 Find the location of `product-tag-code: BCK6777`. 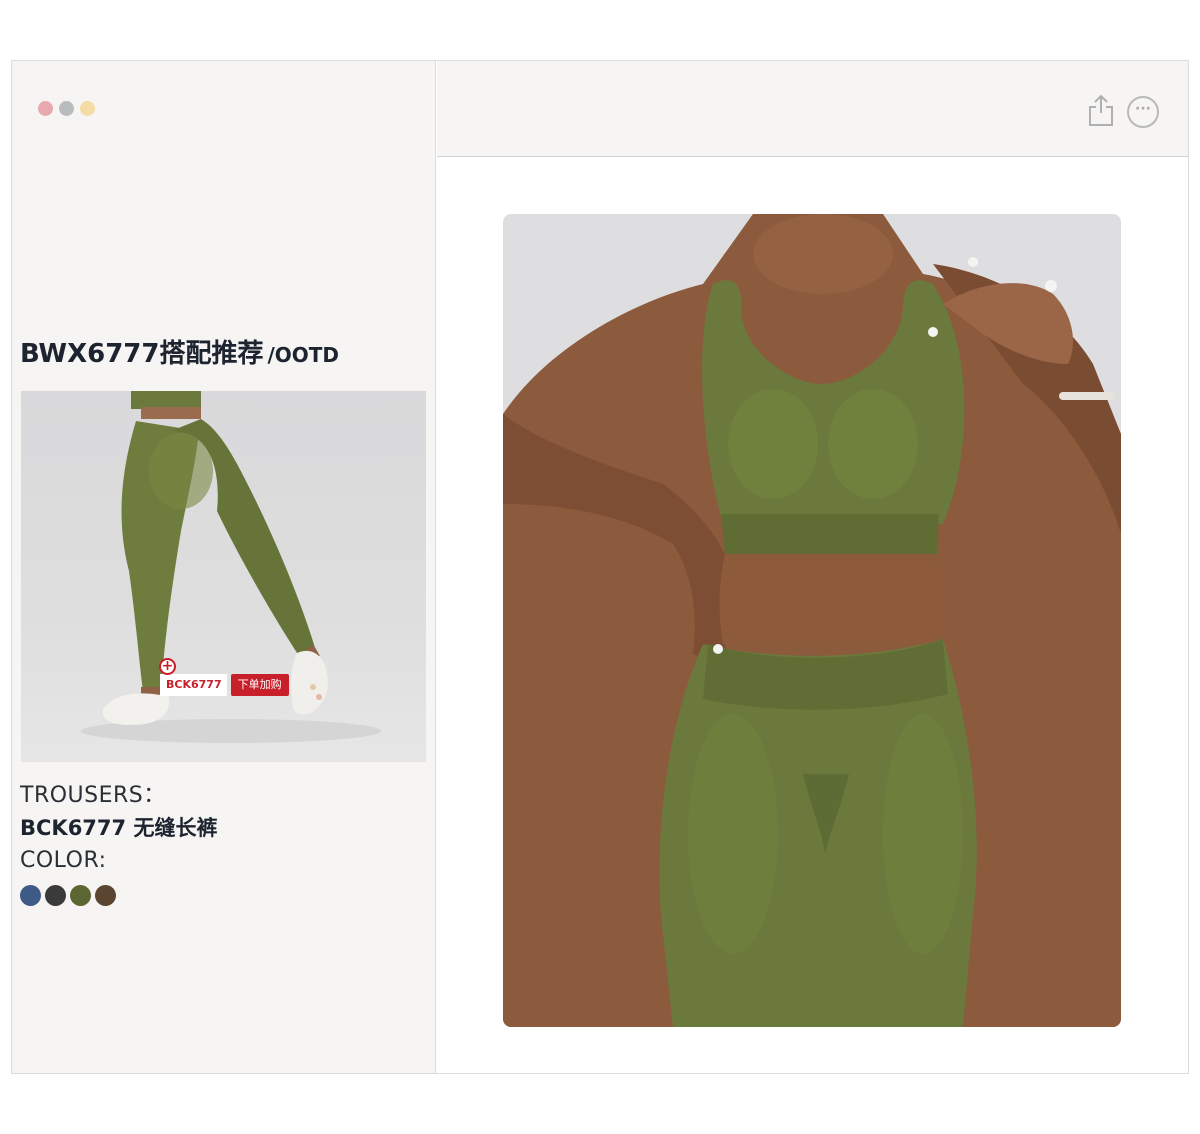

product-tag-code: BCK6777 is located at coordinates (193, 685).